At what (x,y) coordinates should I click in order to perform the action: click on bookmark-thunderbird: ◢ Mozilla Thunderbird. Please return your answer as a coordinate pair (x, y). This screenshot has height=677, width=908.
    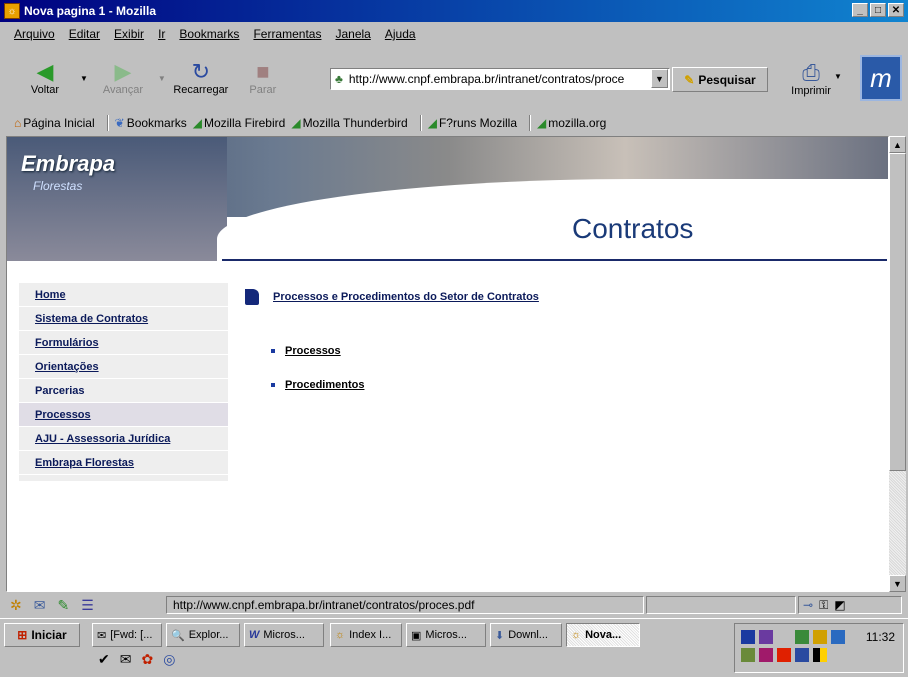
    Looking at the image, I should click on (349, 123).